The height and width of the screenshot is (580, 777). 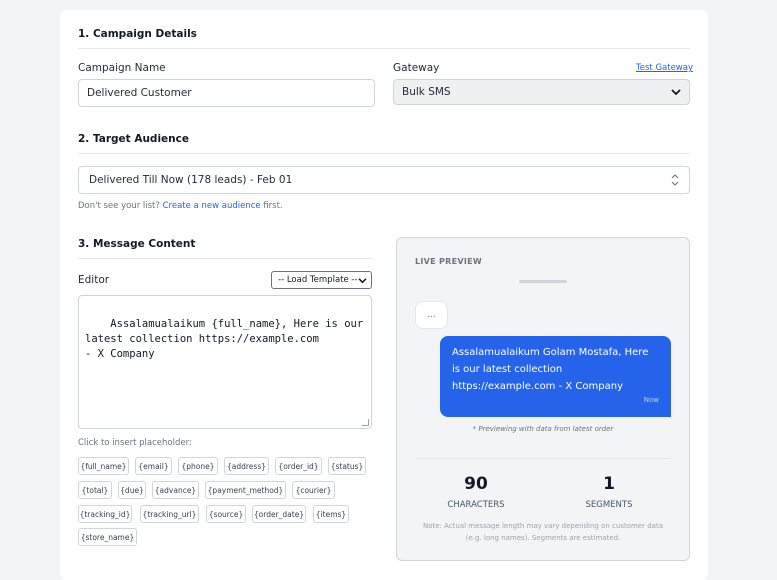 What do you see at coordinates (133, 139) in the screenshot?
I see `target-audience-title: 2. Target Audience` at bounding box center [133, 139].